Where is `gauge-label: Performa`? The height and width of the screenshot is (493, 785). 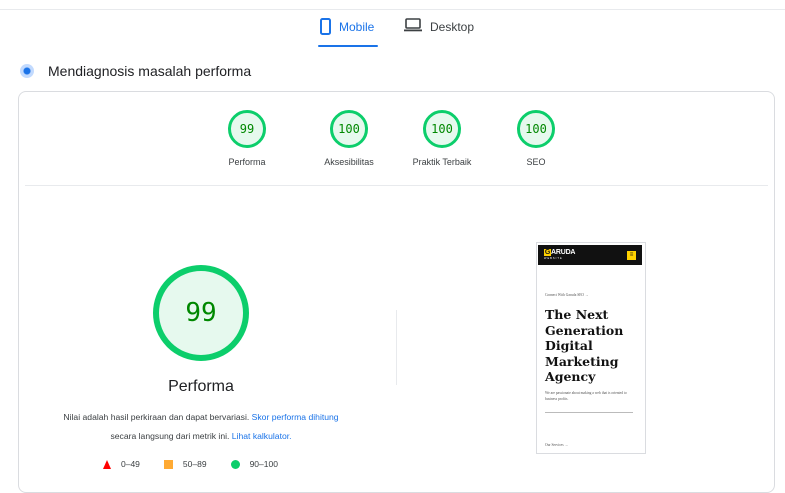 gauge-label: Performa is located at coordinates (247, 162).